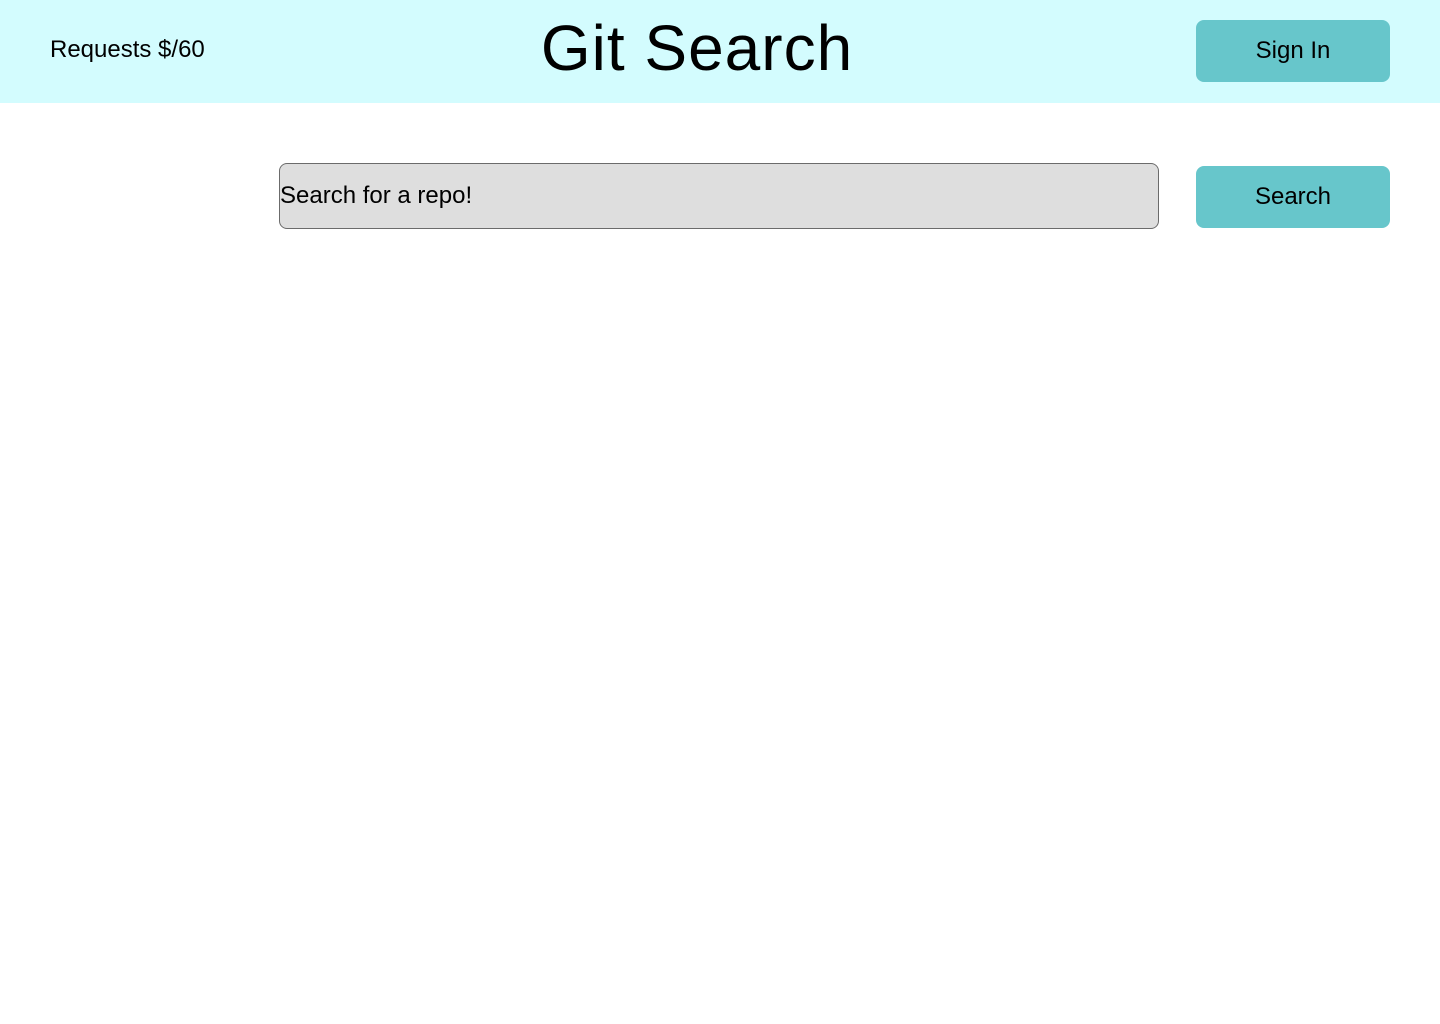 The image size is (1440, 1024). I want to click on search-button: Search, so click(1293, 197).